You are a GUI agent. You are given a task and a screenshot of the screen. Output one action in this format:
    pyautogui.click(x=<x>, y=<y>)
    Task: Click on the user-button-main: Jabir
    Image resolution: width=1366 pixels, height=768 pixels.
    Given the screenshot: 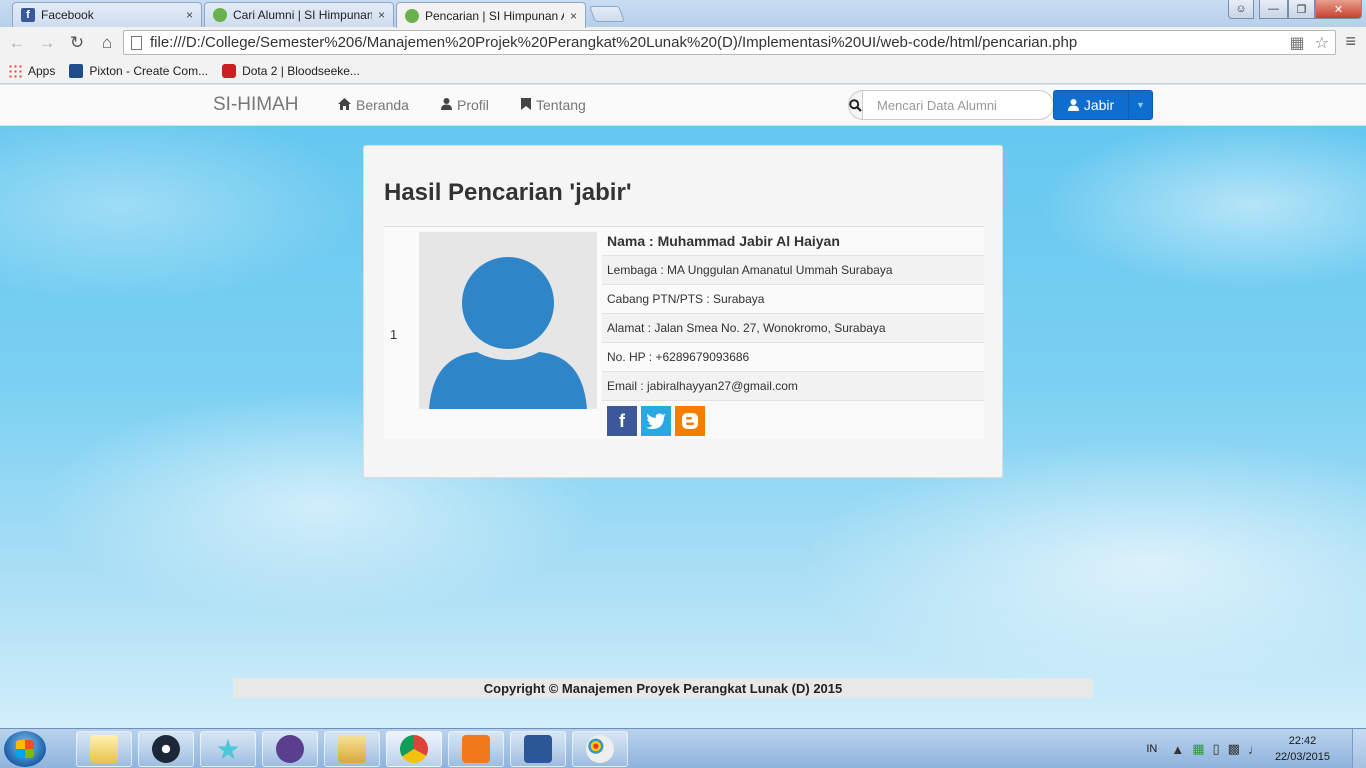 What is the action you would take?
    pyautogui.click(x=1091, y=105)
    